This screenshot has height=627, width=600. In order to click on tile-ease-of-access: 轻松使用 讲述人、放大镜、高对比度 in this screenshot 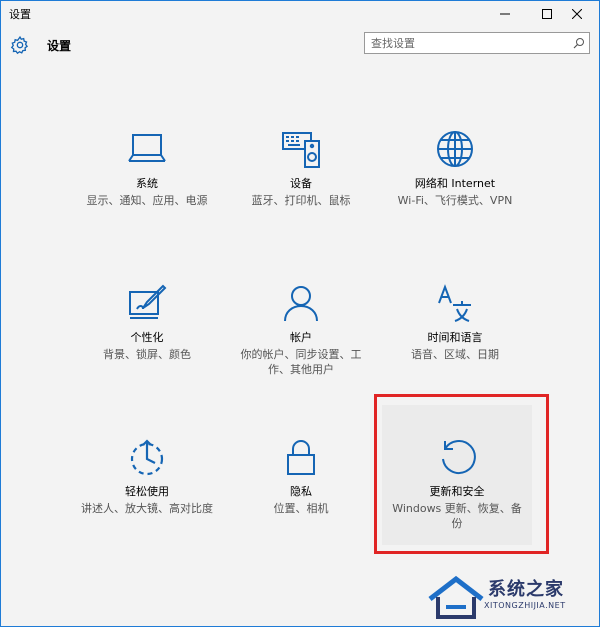, I will do `click(147, 476)`.